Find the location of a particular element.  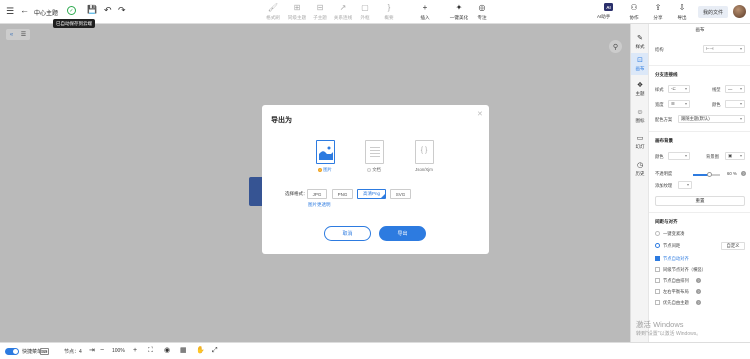

insert-icon: + is located at coordinates (425, 7).